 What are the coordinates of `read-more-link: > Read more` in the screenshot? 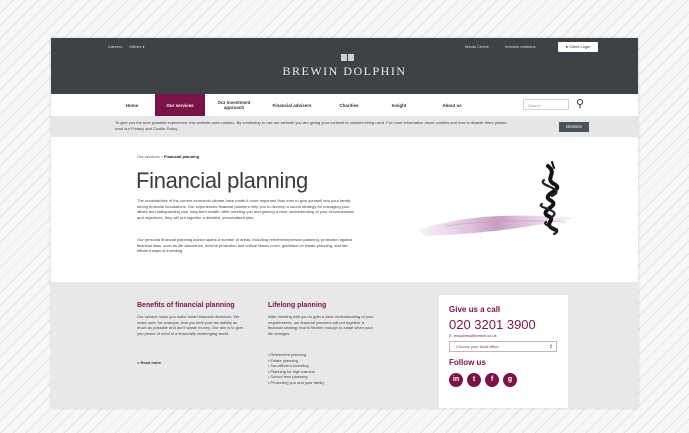 It's located at (149, 363).